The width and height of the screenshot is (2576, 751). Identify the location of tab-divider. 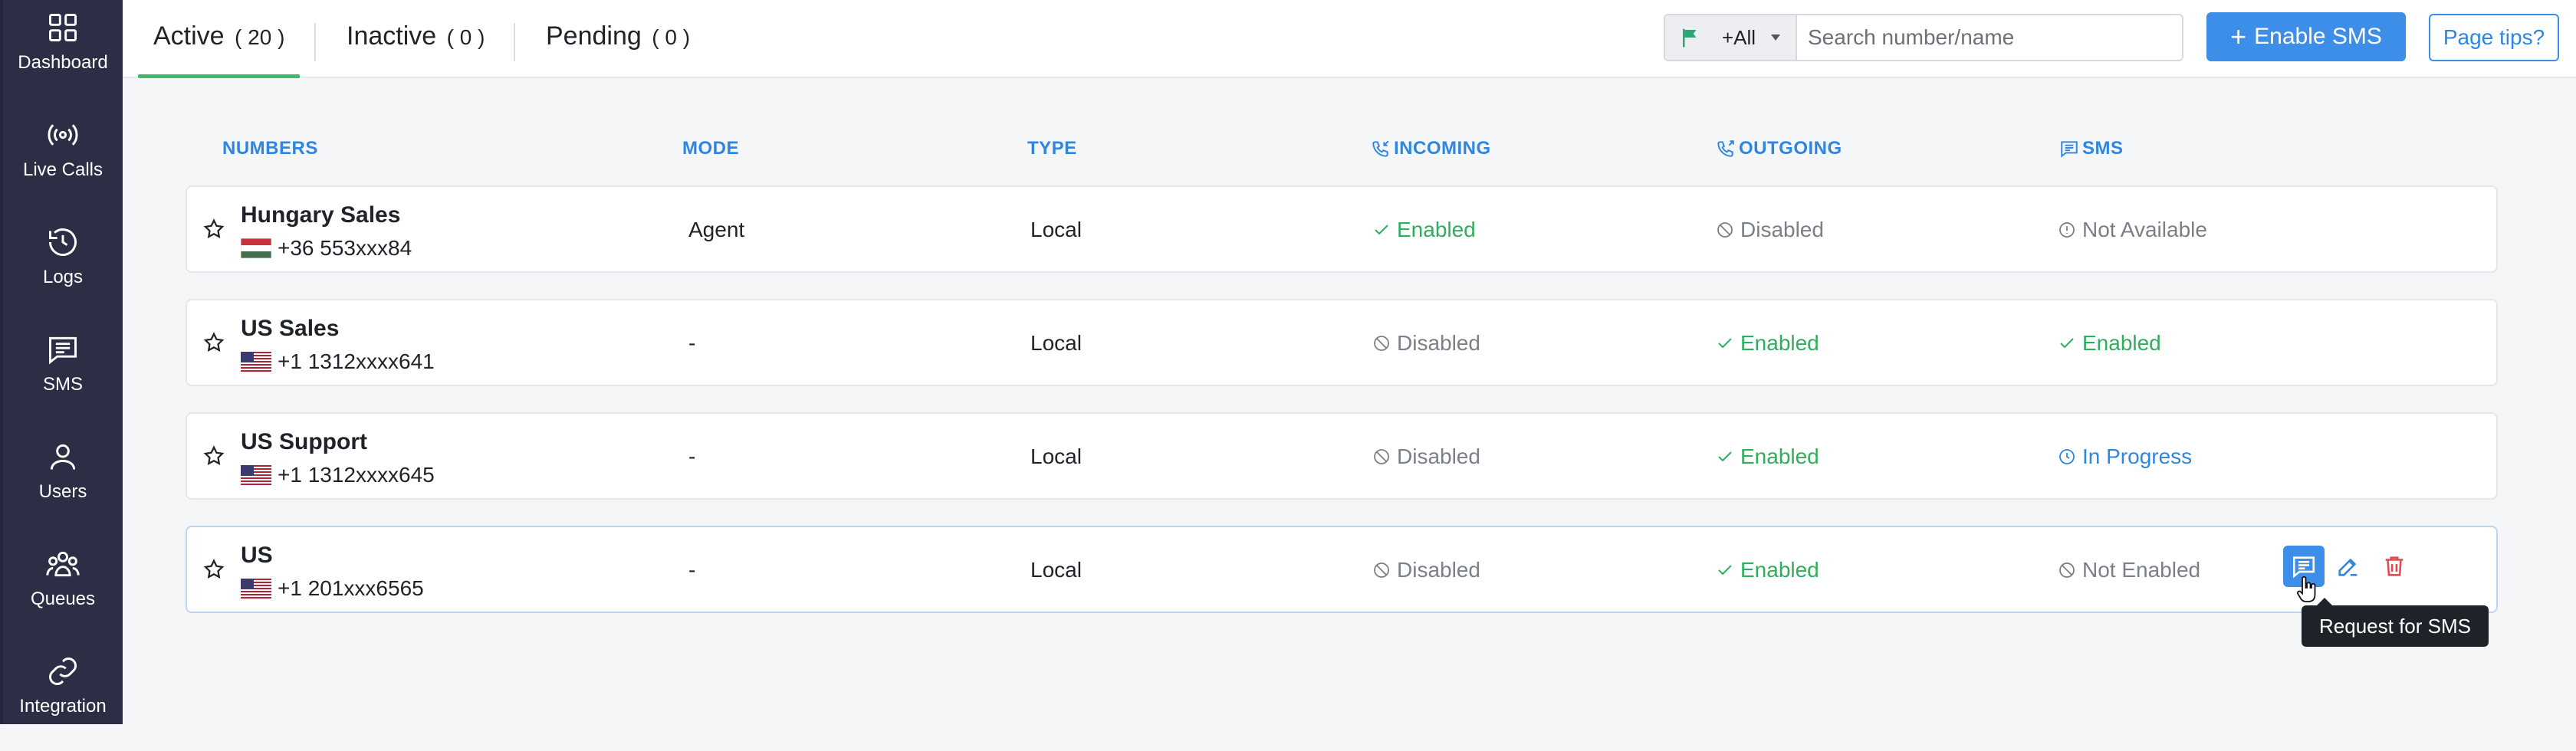
(315, 42).